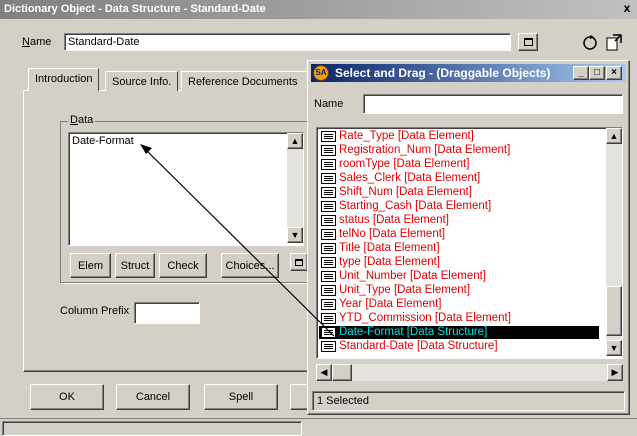 The height and width of the screenshot is (436, 637). I want to click on list-item-label: status [Data Element], so click(394, 220).